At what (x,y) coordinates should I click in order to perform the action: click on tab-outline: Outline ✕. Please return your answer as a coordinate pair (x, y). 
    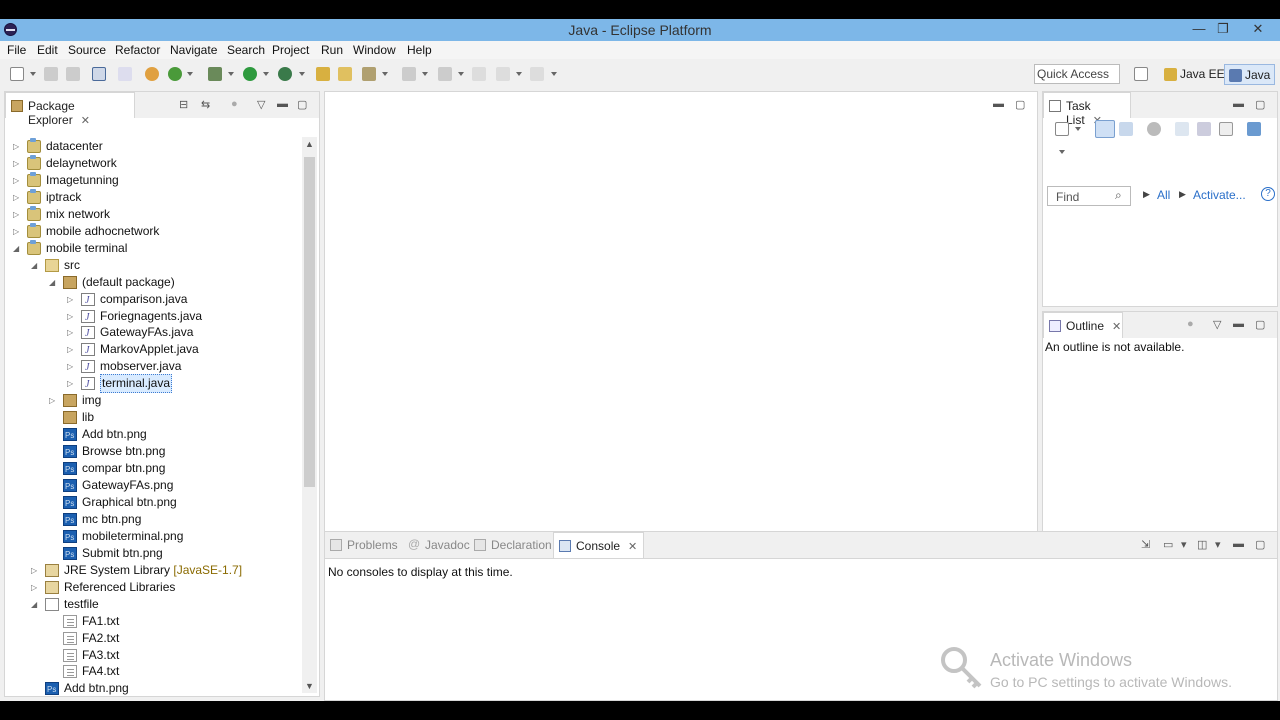
    Looking at the image, I should click on (1083, 325).